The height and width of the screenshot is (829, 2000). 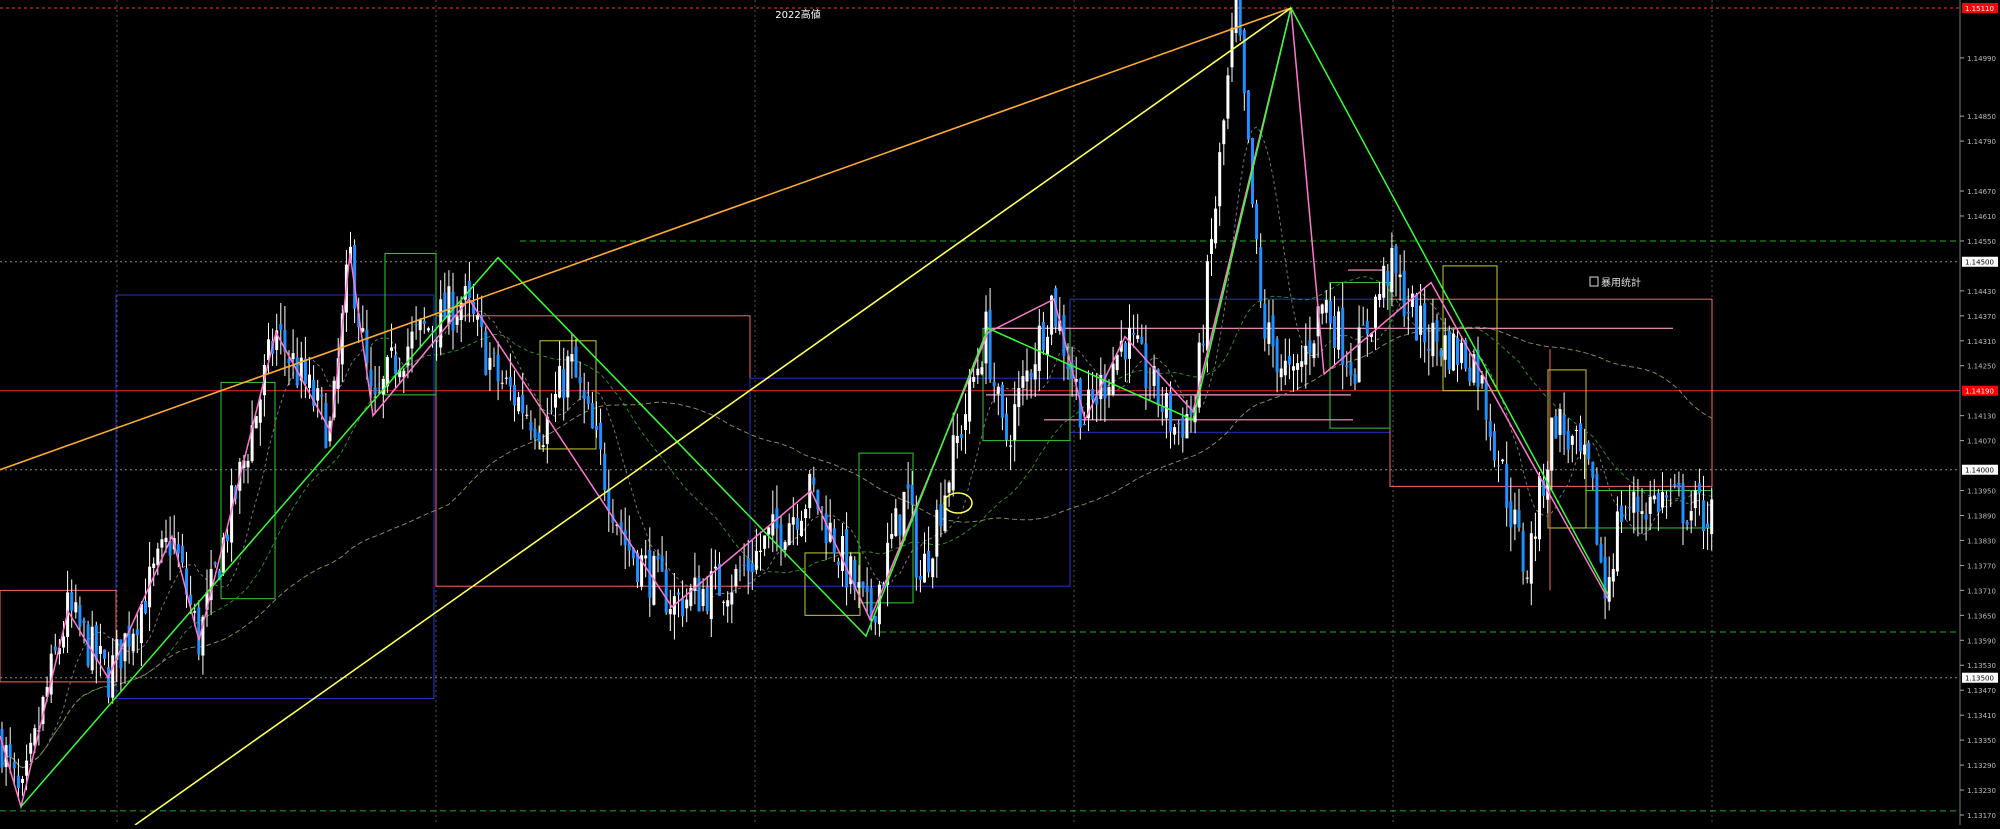 What do you see at coordinates (1981, 616) in the screenshot?
I see `axis-tick-label: 1.13650` at bounding box center [1981, 616].